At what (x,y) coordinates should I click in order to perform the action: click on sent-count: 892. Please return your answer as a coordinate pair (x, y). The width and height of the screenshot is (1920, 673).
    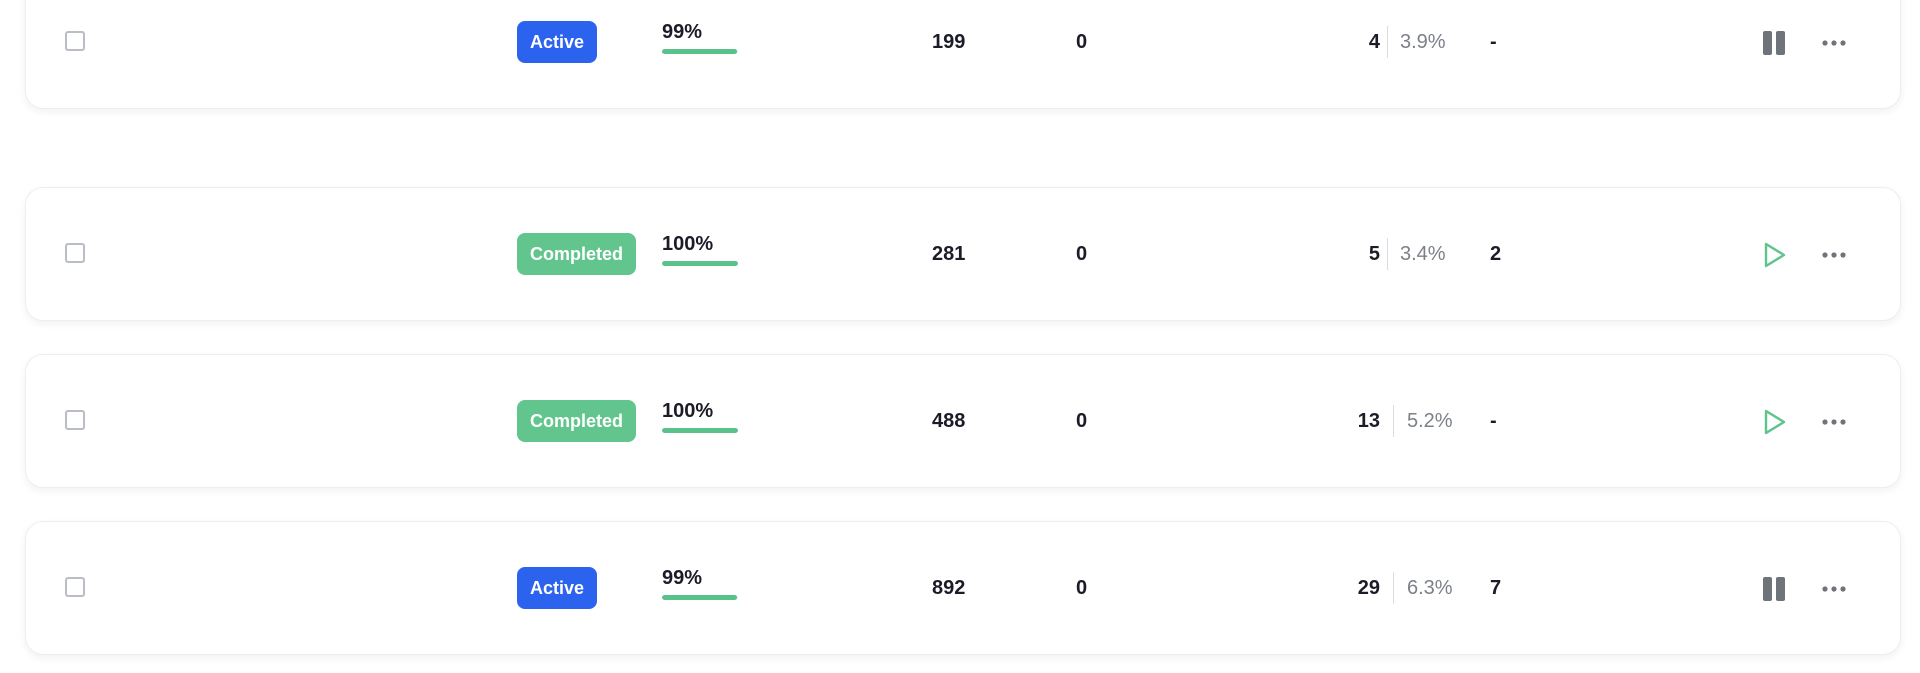
    Looking at the image, I should click on (949, 588).